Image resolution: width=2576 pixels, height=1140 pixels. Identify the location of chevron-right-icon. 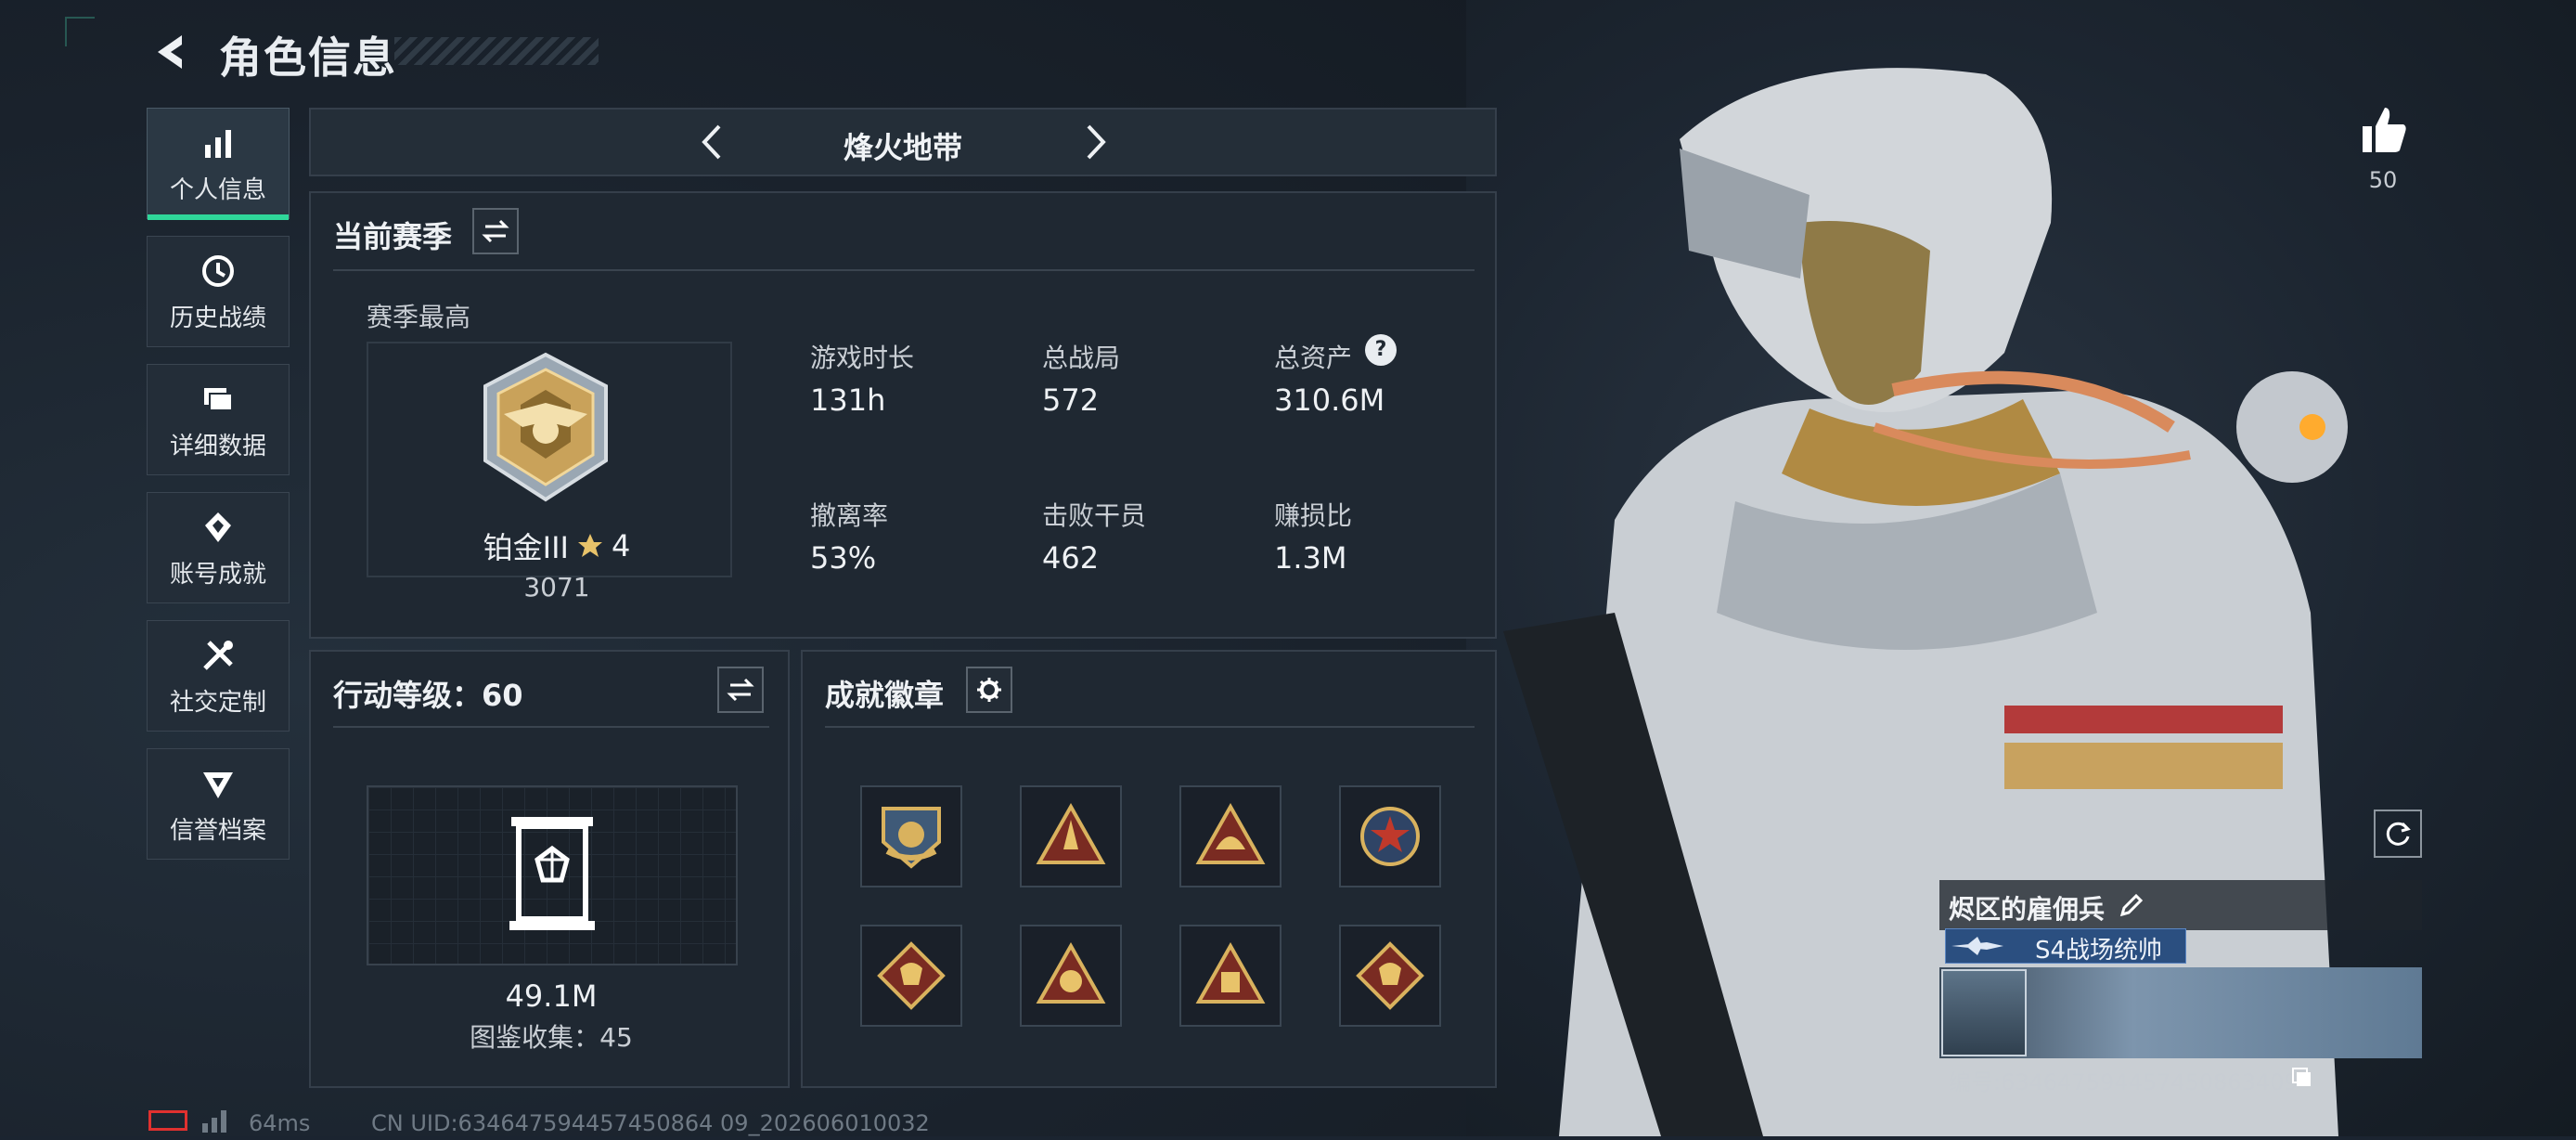
(1096, 142).